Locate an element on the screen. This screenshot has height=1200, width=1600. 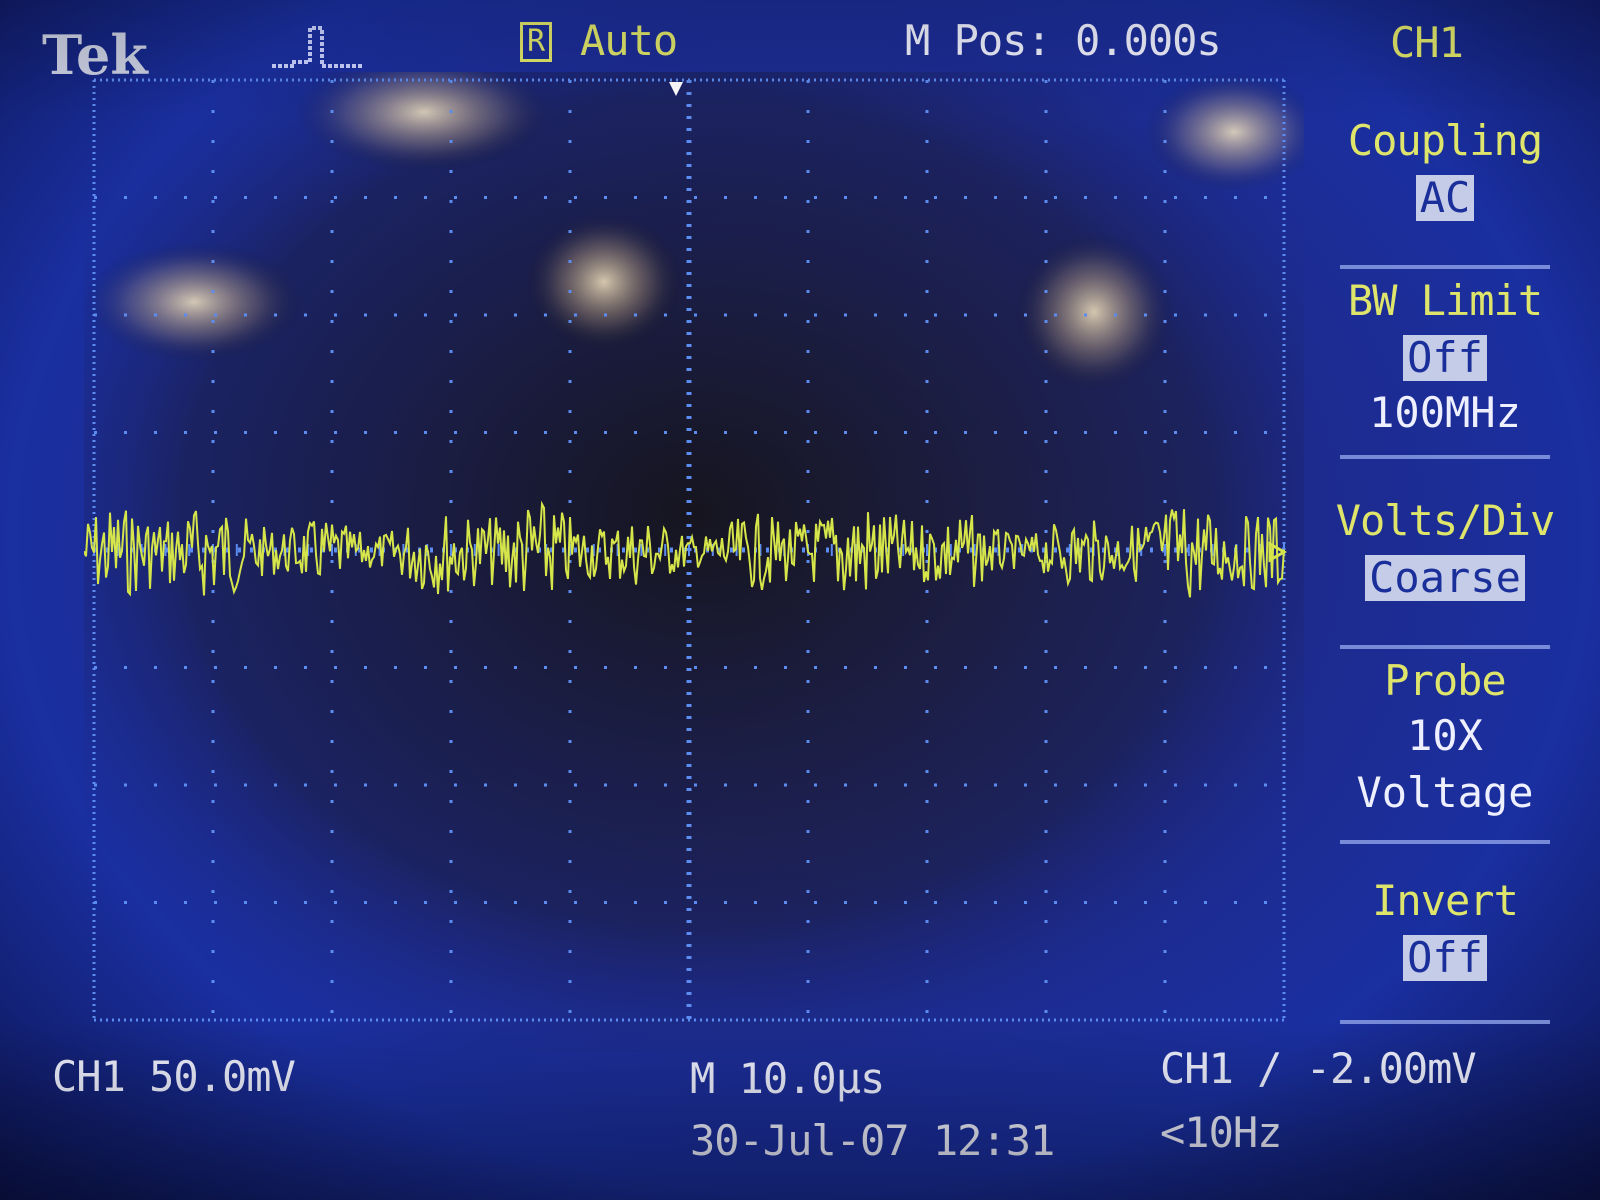
menu-value: Voltage is located at coordinates (1445, 792).